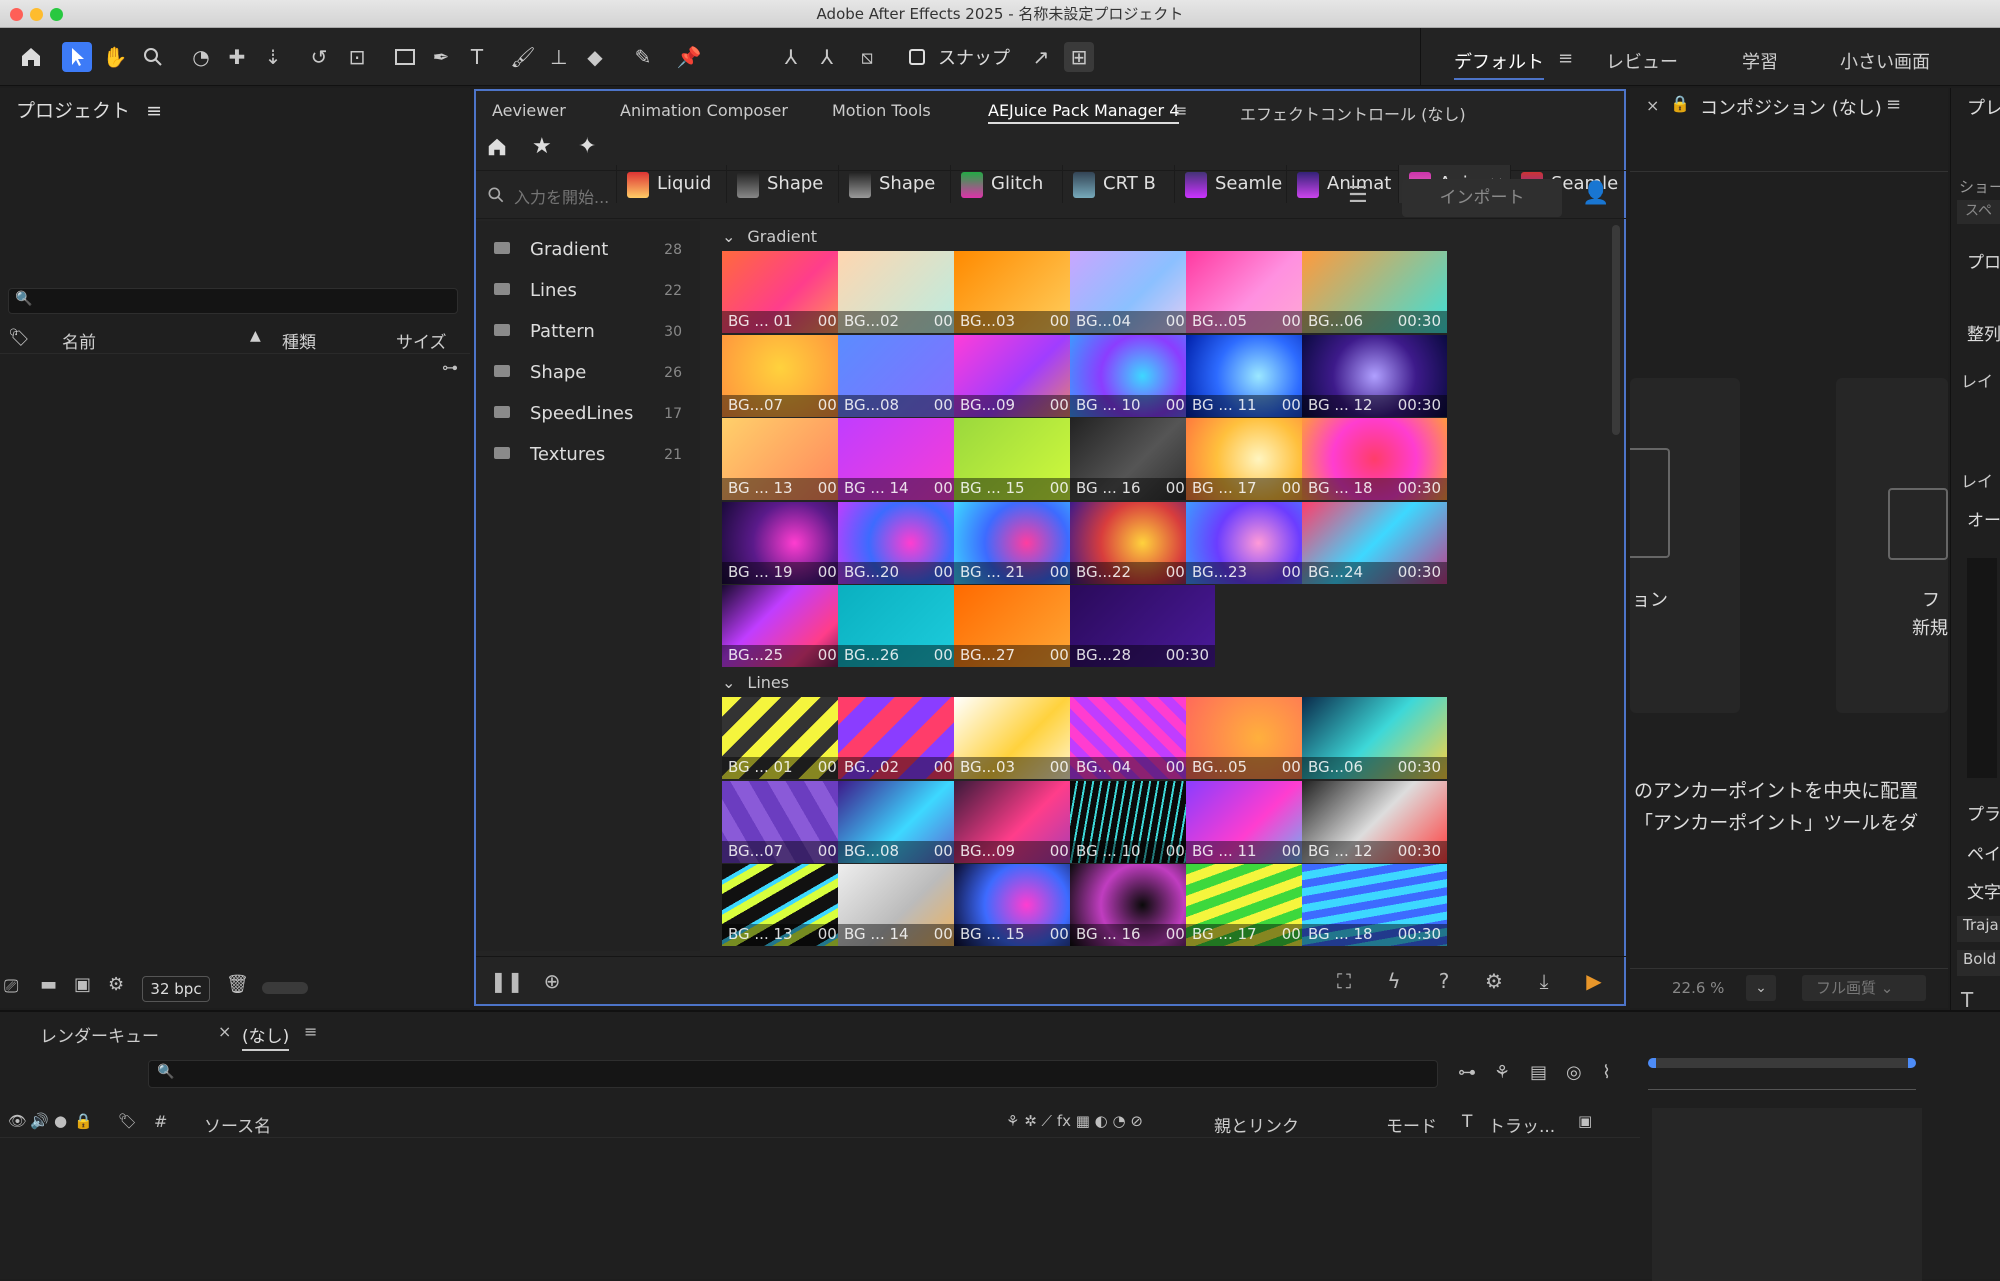  Describe the element at coordinates (255, 336) in the screenshot. I see `sort-up-icon: ▲` at that location.